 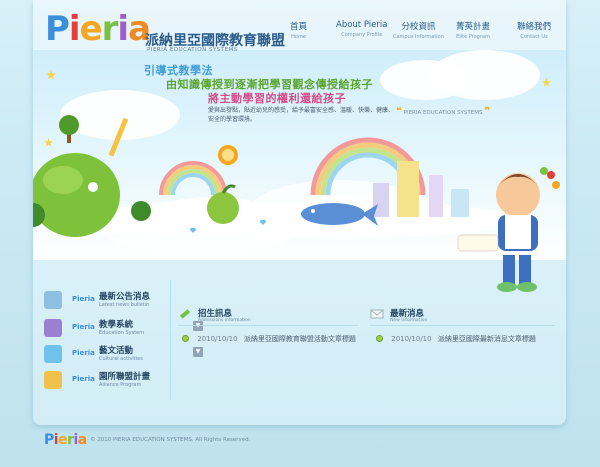 I want to click on rainbow-left, so click(x=193, y=178).